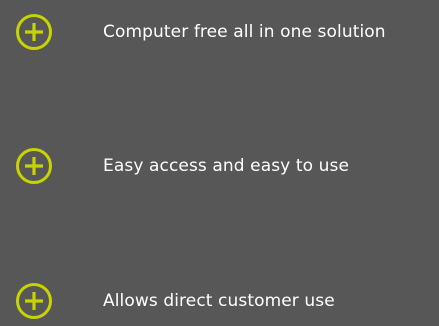 The width and height of the screenshot is (439, 326). I want to click on feature-label: Computer free all in one solution, so click(244, 32).